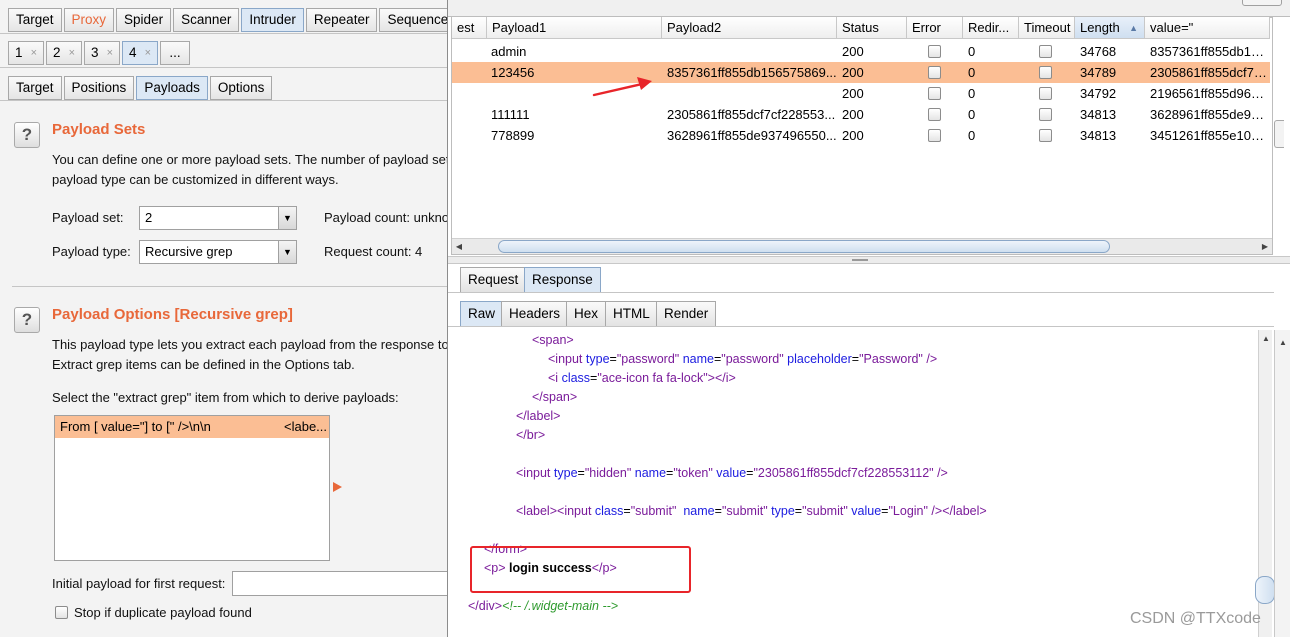 The image size is (1290, 637). I want to click on tab-options: Options, so click(241, 88).